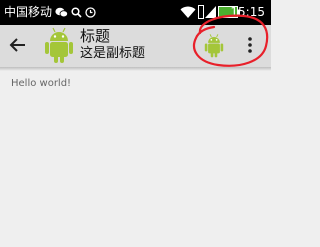 Image resolution: width=320 pixels, height=247 pixels. I want to click on toolbar-title: 标题, so click(95, 36).